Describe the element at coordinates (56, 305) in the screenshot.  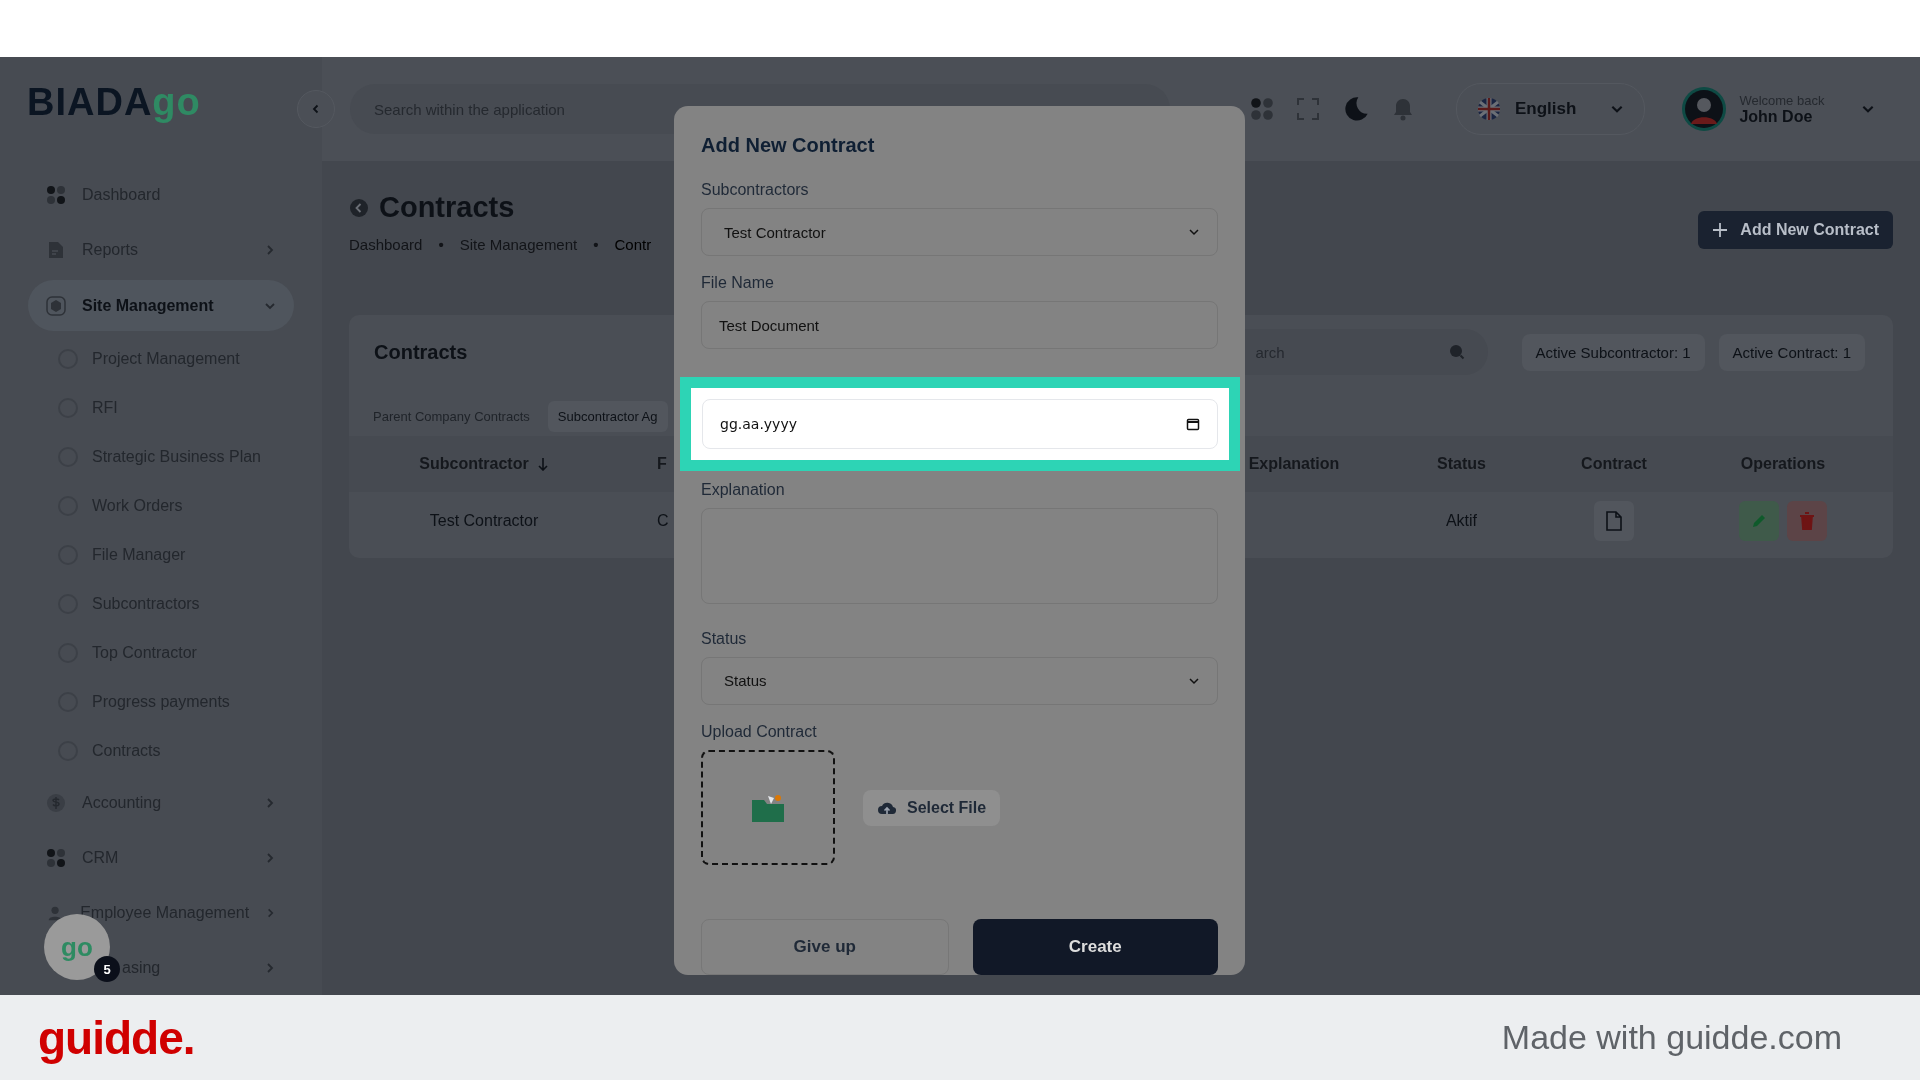
I see `cube-icon` at that location.